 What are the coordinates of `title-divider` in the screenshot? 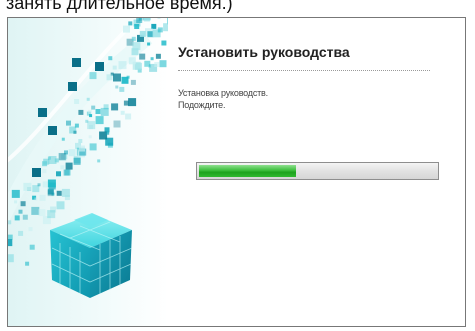 It's located at (304, 70).